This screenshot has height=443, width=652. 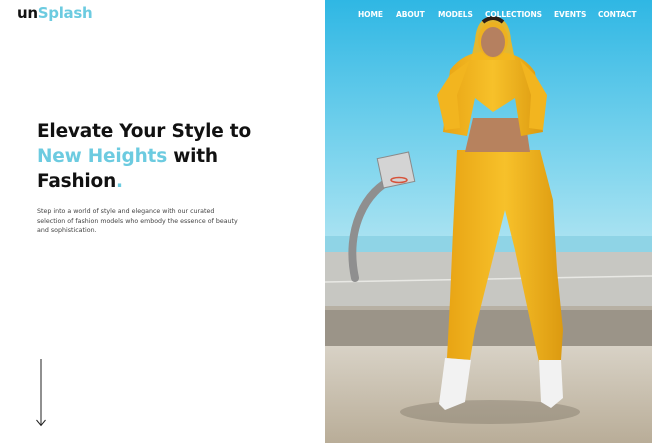 I want to click on headline-line-2-rest: with, so click(x=192, y=156).